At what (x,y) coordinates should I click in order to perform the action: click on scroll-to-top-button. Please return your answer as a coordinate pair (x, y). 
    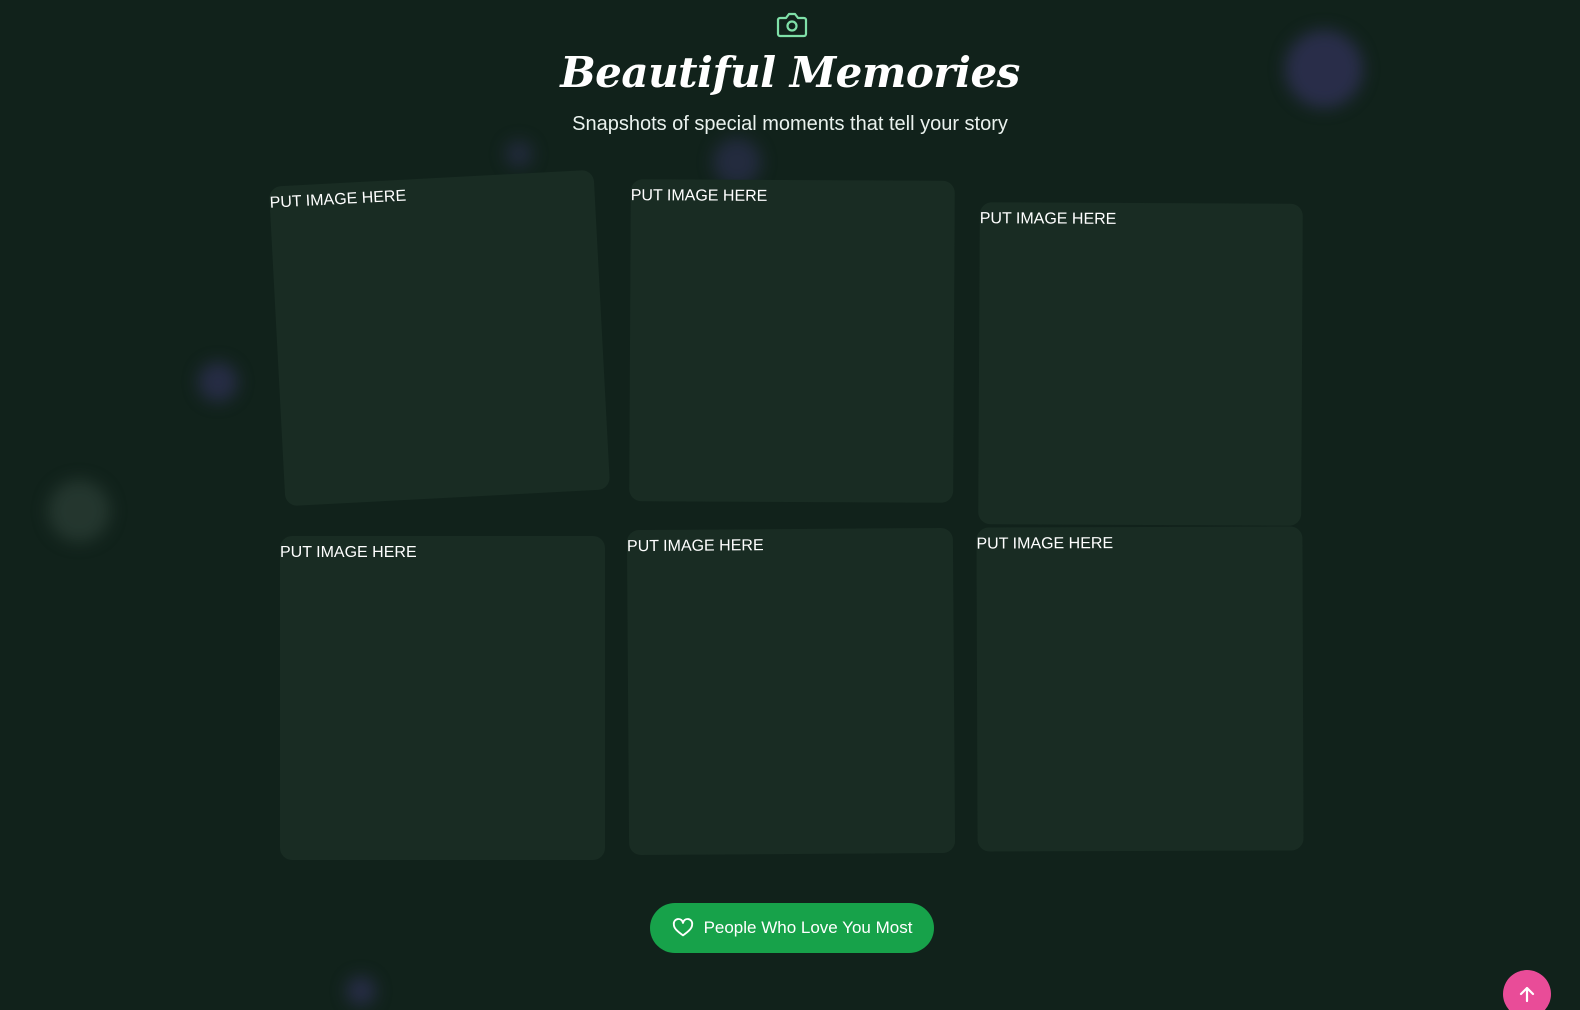
    Looking at the image, I should click on (1527, 990).